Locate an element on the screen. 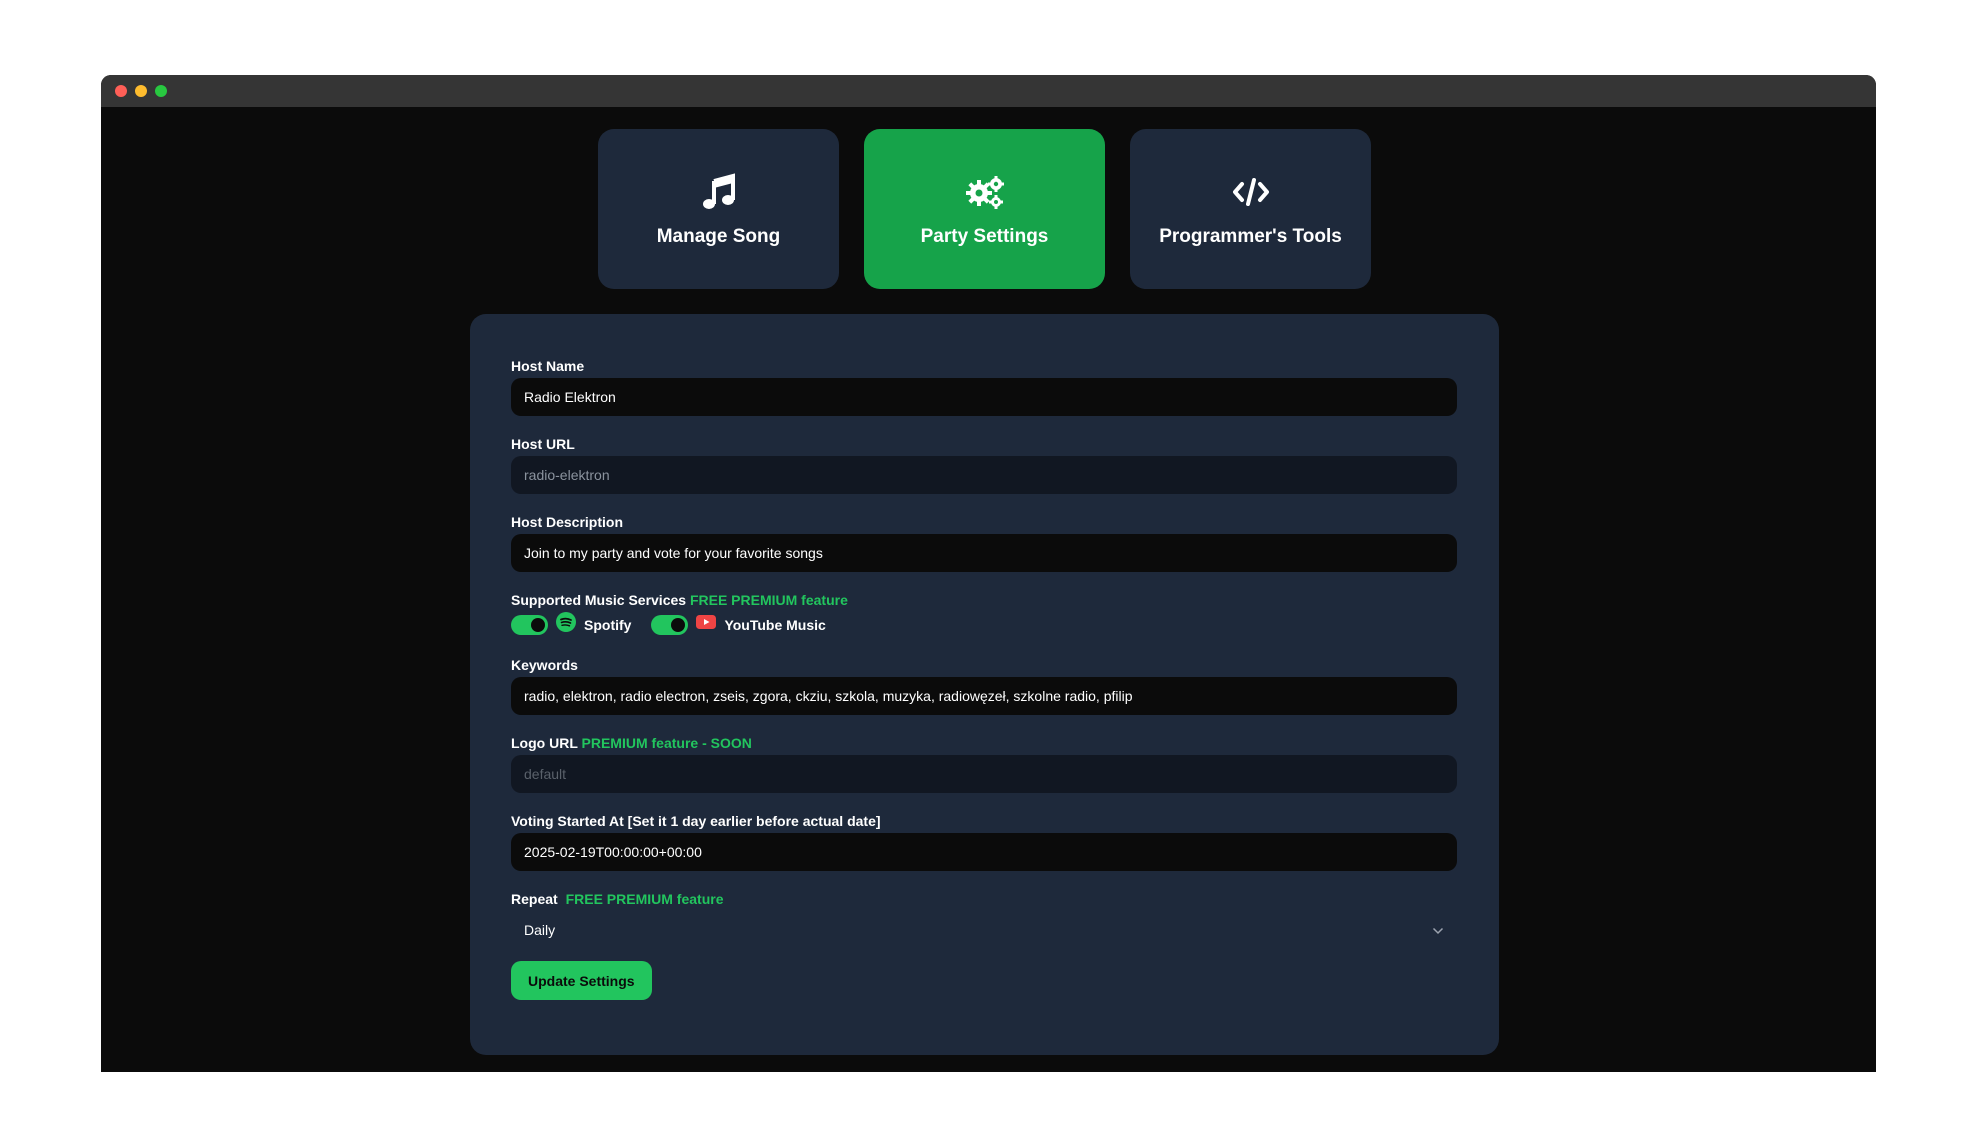  tab-manage-song: Manage Song is located at coordinates (718, 209).